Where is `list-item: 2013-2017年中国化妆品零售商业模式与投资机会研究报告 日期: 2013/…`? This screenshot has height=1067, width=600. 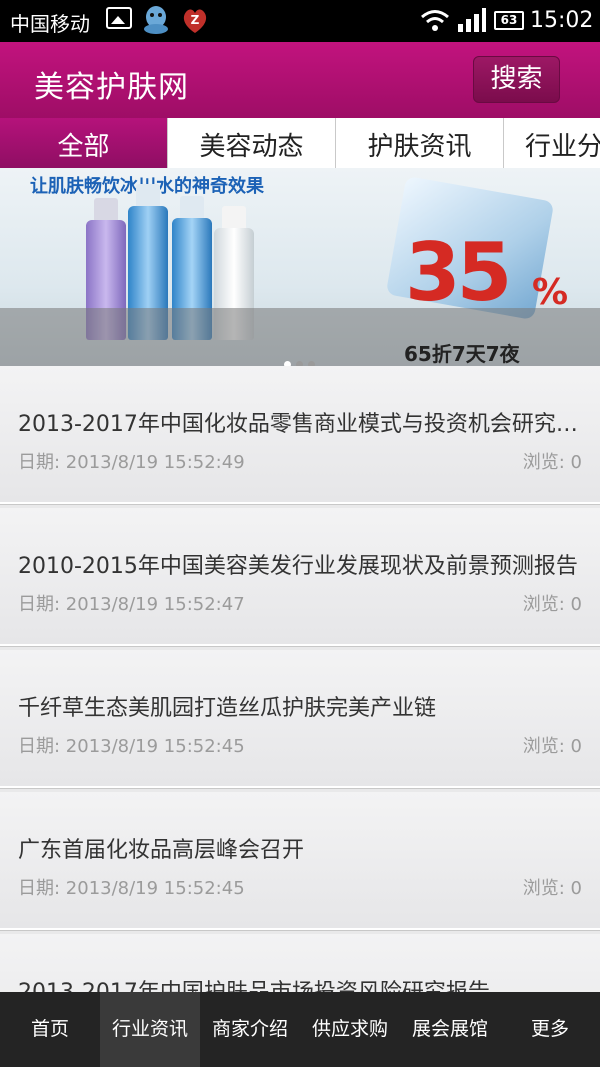
list-item: 2013-2017年中国化妆品零售商业模式与投资机会研究报告 日期: 2013/… is located at coordinates (300, 435).